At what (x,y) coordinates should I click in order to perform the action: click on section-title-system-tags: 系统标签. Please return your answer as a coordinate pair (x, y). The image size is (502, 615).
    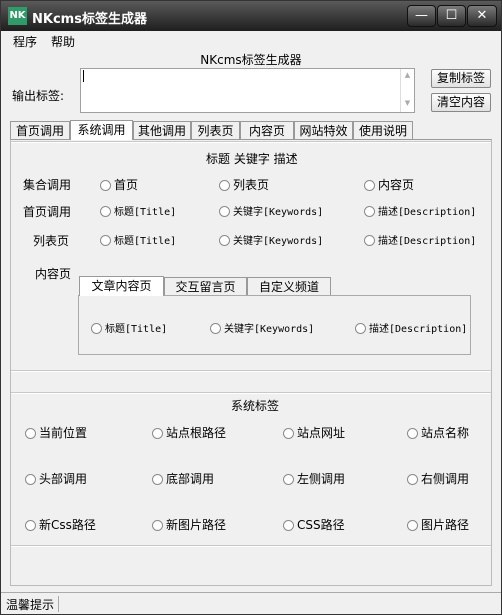
    Looking at the image, I should click on (255, 406).